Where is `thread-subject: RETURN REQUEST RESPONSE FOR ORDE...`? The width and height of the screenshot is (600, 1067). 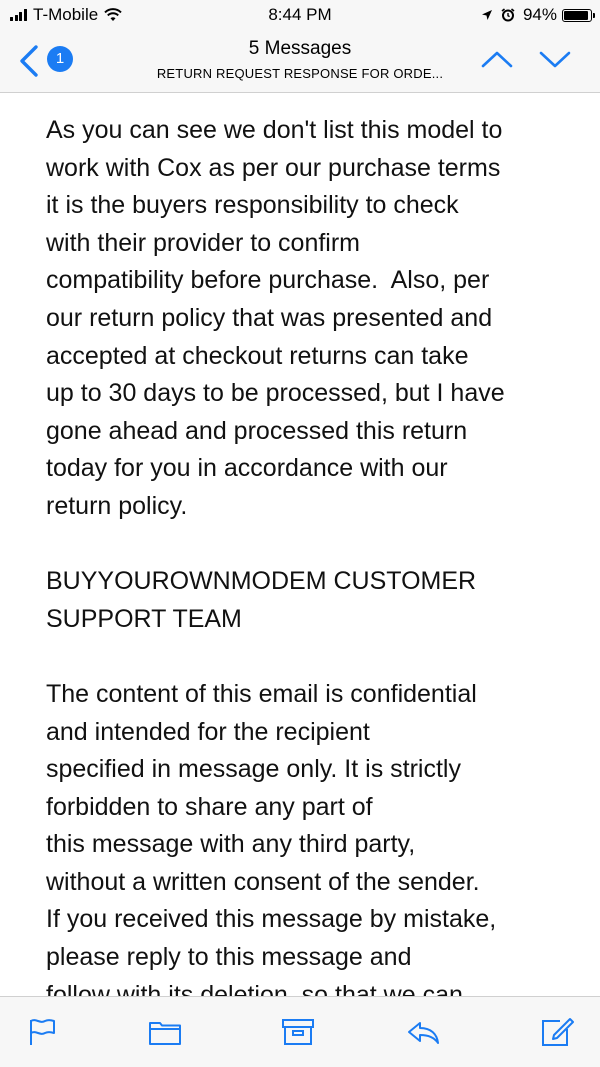
thread-subject: RETURN REQUEST RESPONSE FOR ORDE... is located at coordinates (300, 73).